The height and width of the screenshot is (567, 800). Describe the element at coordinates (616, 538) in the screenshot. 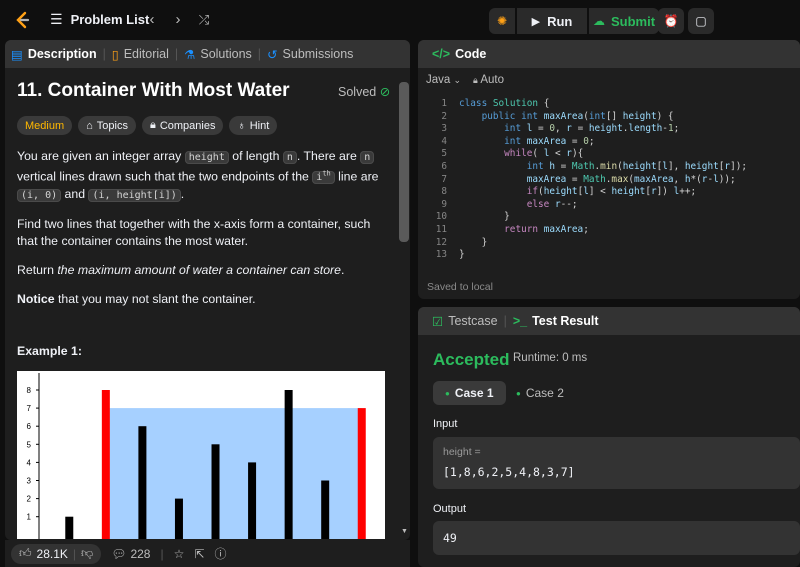

I see `output-value-box: 49` at that location.